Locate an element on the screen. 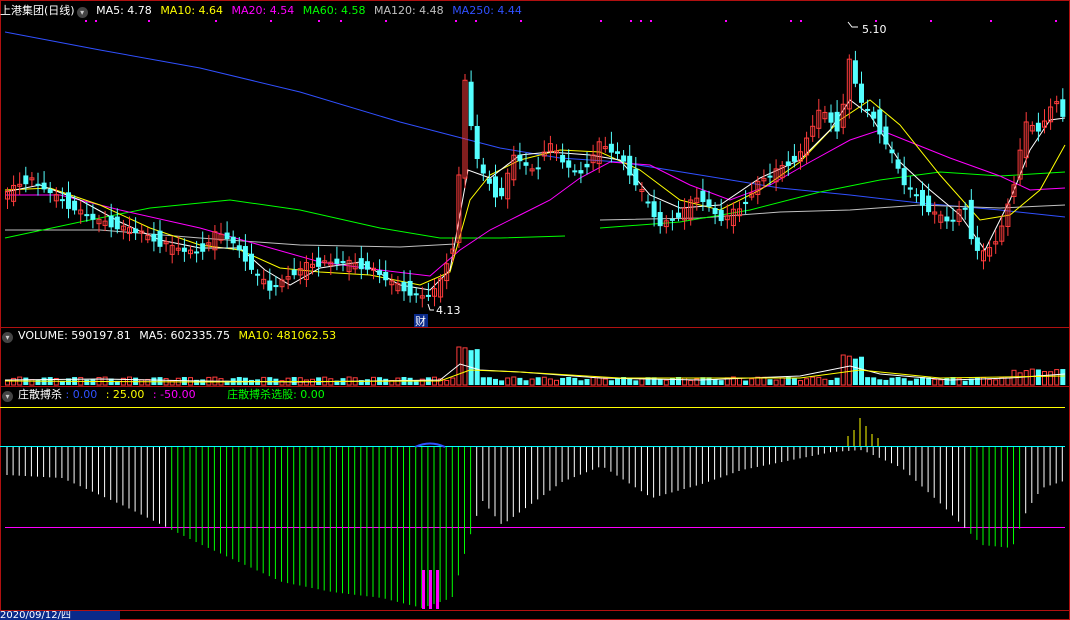 This screenshot has width=1070, height=620. date-readout: 2020/09/12/四 is located at coordinates (60, 615).